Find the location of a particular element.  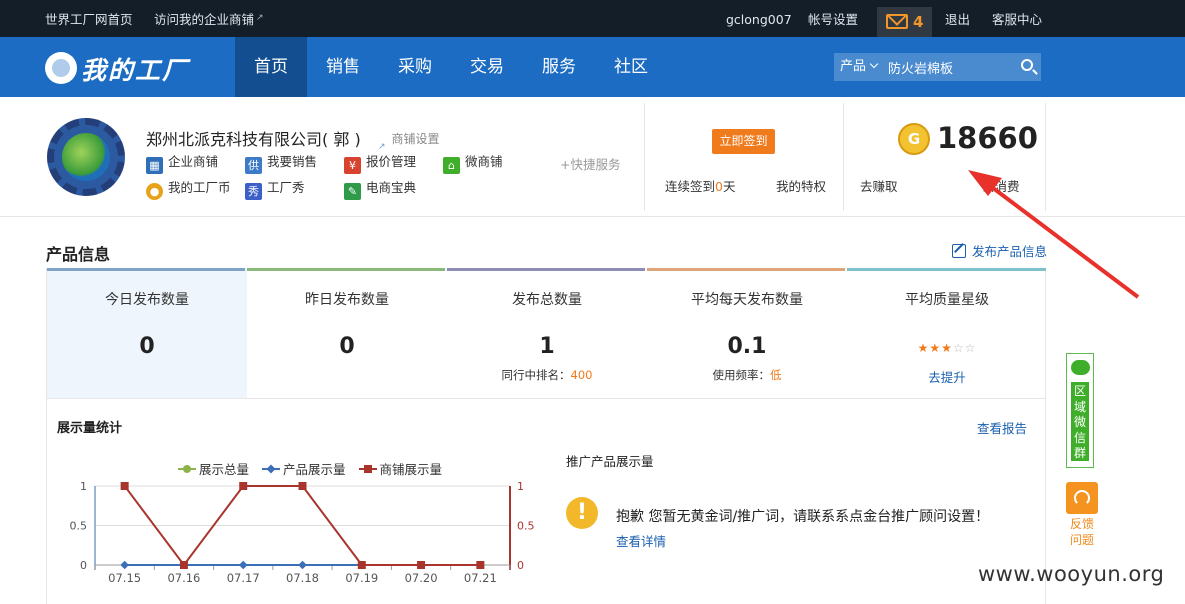

visit-shop-link: 访问我的企业商铺 ↗ is located at coordinates (209, 18).